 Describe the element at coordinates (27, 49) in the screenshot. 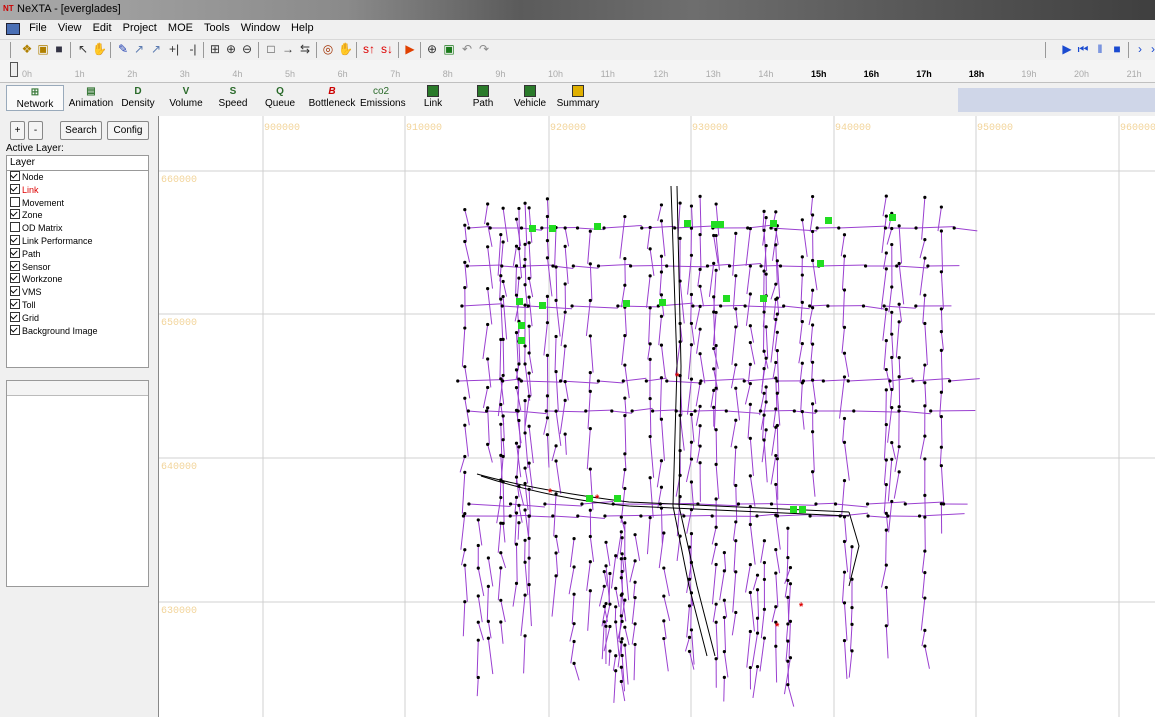

I see `open-icon: ❖` at that location.